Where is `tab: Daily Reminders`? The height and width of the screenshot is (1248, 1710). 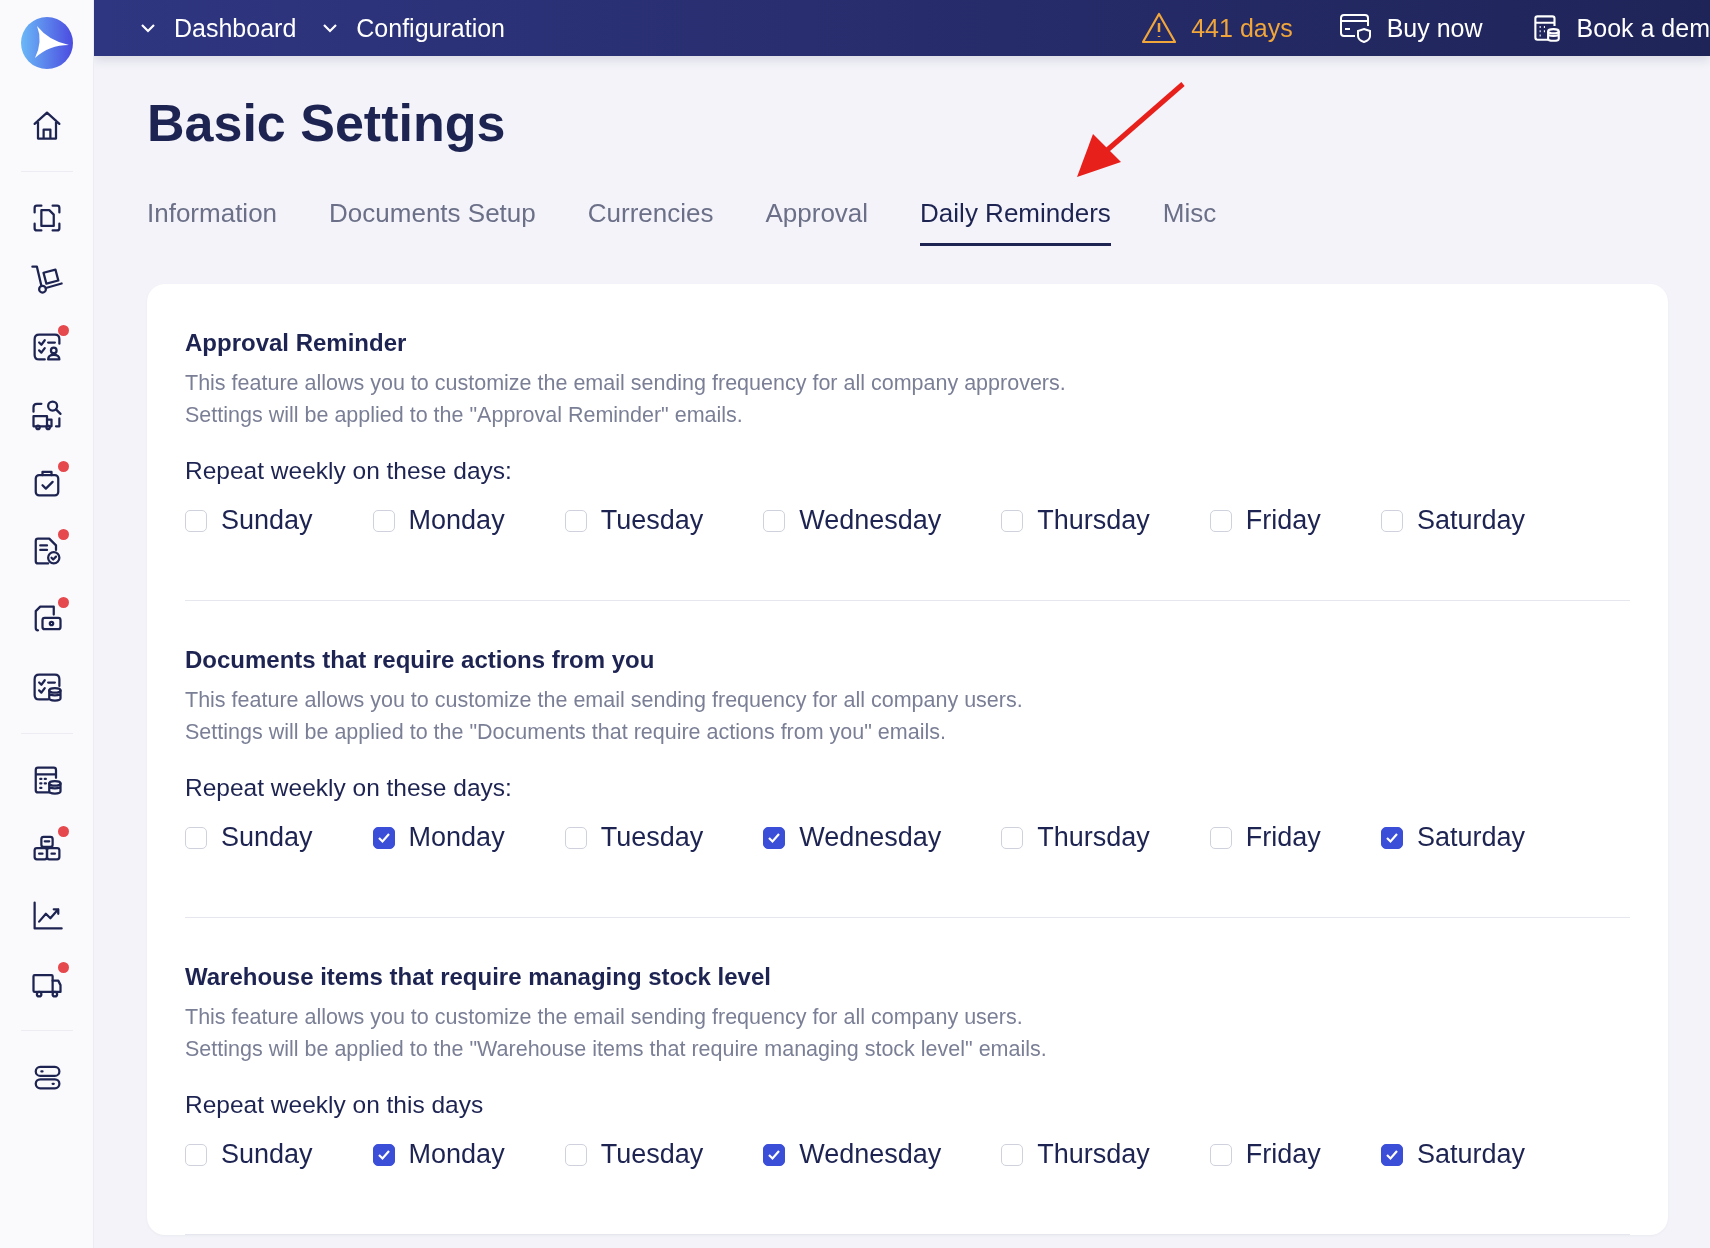 tab: Daily Reminders is located at coordinates (1015, 222).